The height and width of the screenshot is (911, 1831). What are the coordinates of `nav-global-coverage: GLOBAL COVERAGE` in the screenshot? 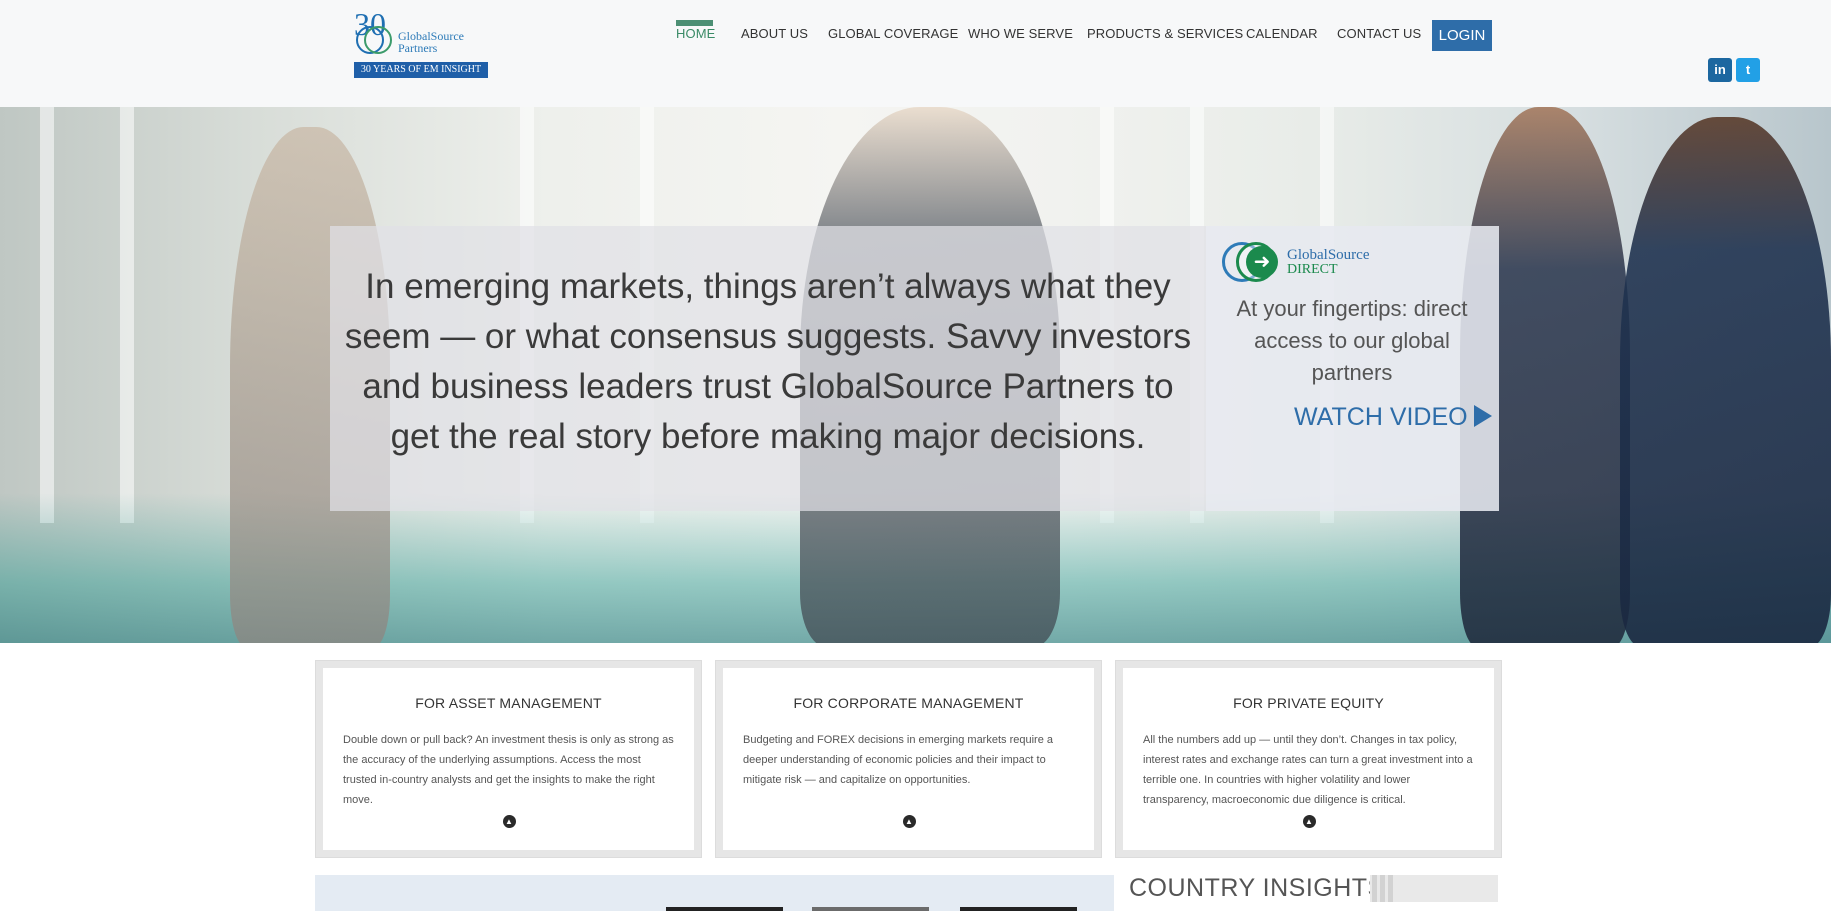 It's located at (893, 33).